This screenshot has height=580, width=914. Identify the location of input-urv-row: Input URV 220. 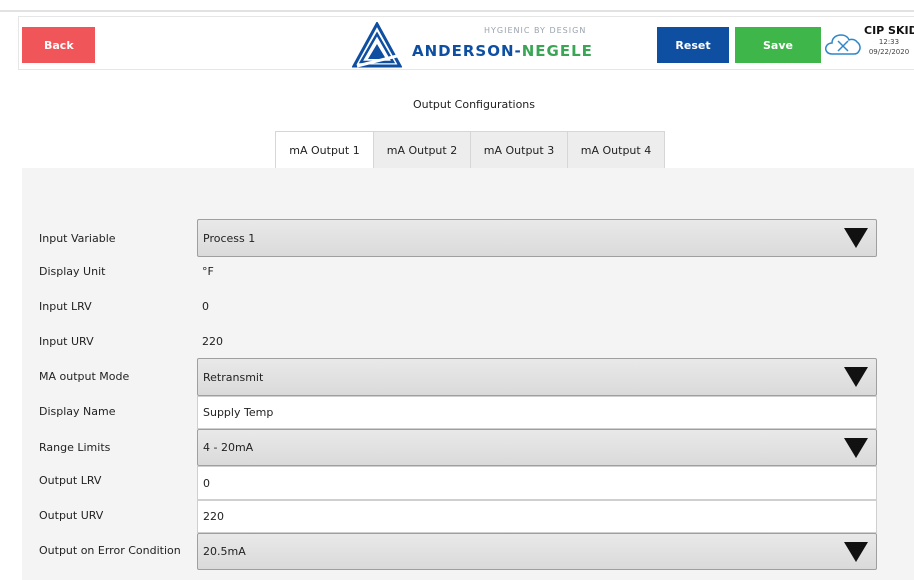
(468, 345).